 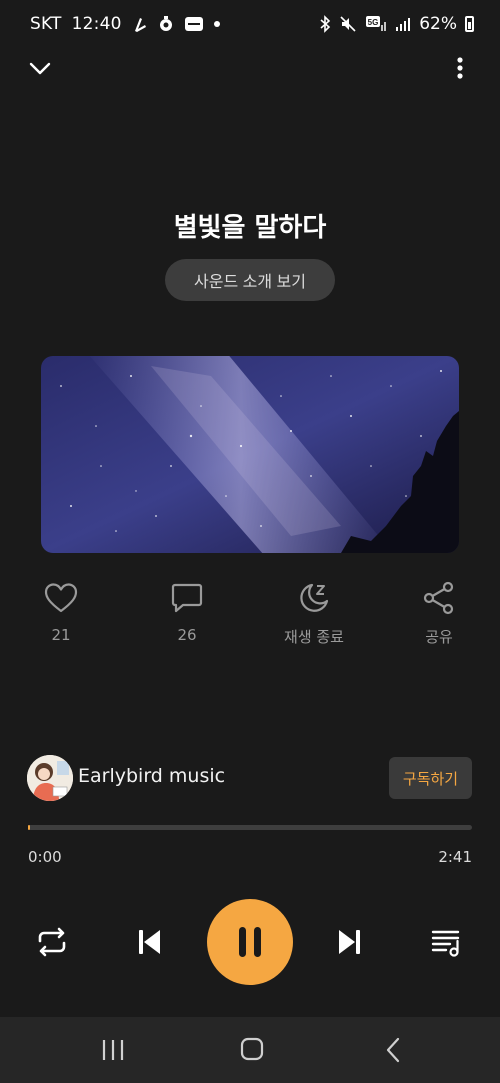 What do you see at coordinates (314, 613) in the screenshot?
I see `sleep-timer-button: 재생 종료` at bounding box center [314, 613].